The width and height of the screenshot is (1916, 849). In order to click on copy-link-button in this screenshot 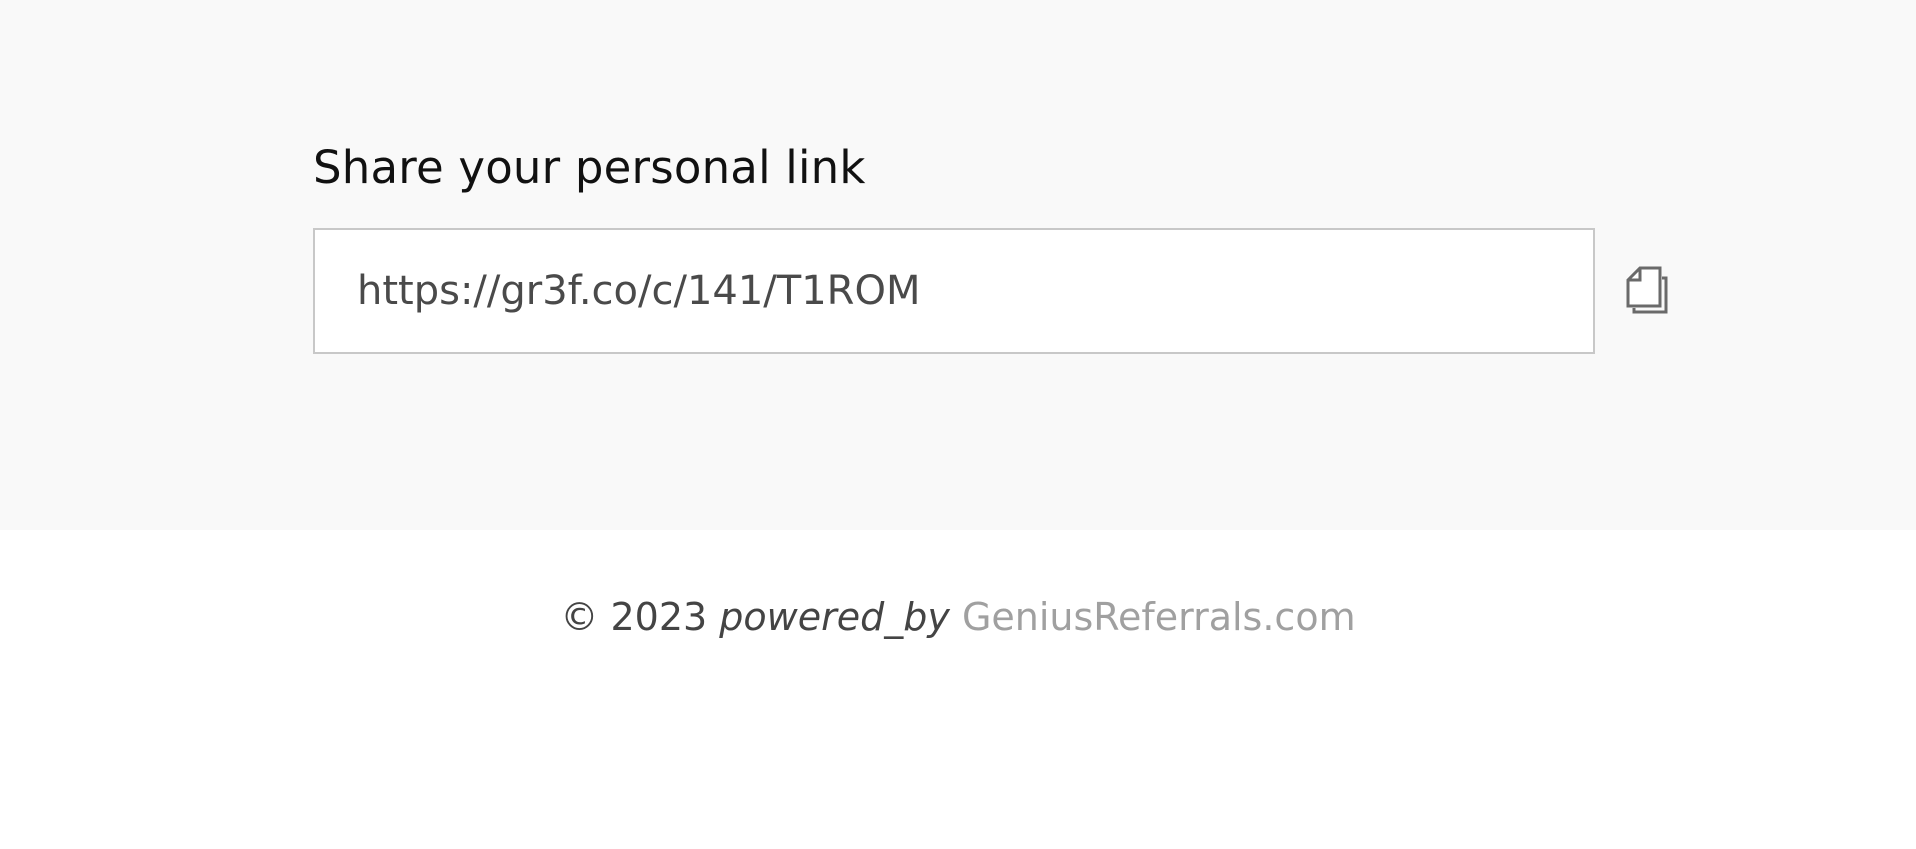, I will do `click(1647, 289)`.